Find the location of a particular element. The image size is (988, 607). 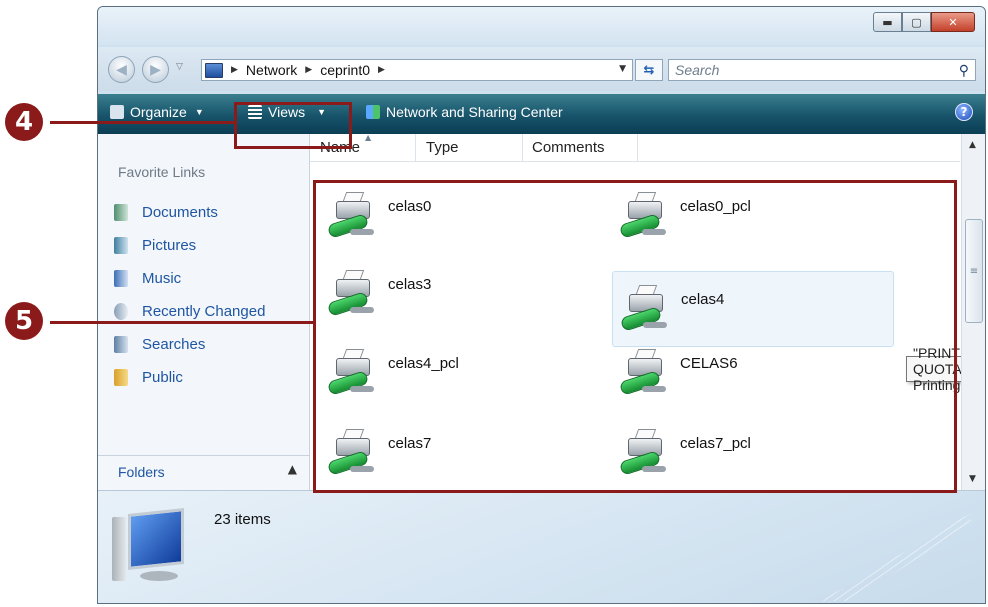

nav-item-label: Recently Changed is located at coordinates (204, 311).